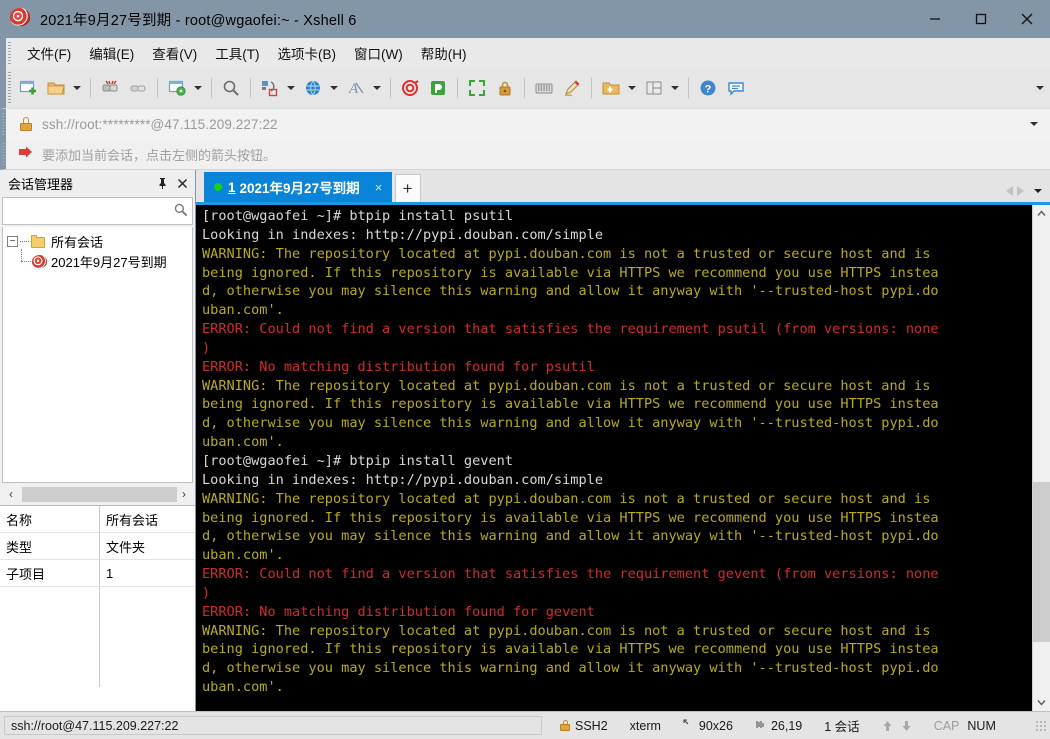 The image size is (1050, 739). I want to click on menu-grip, so click(9, 53).